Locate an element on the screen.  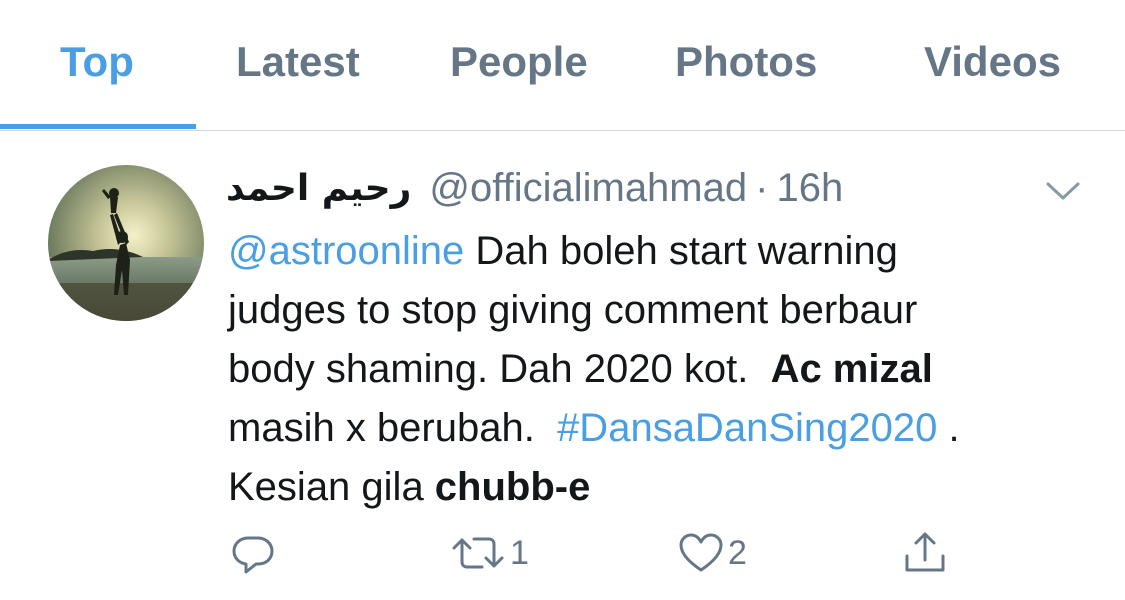
reply-icon is located at coordinates (253, 555).